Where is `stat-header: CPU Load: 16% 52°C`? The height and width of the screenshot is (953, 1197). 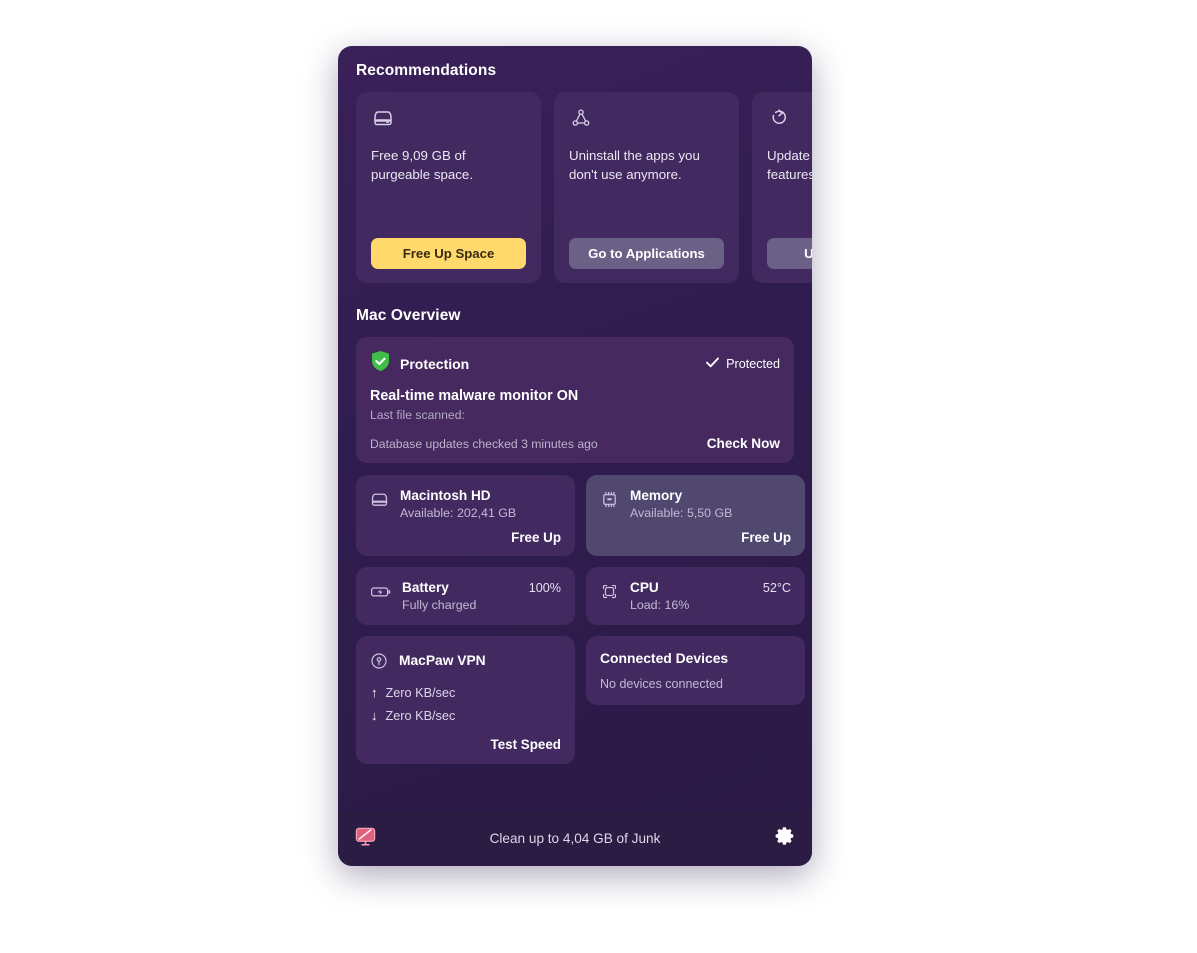 stat-header: CPU Load: 16% 52°C is located at coordinates (695, 596).